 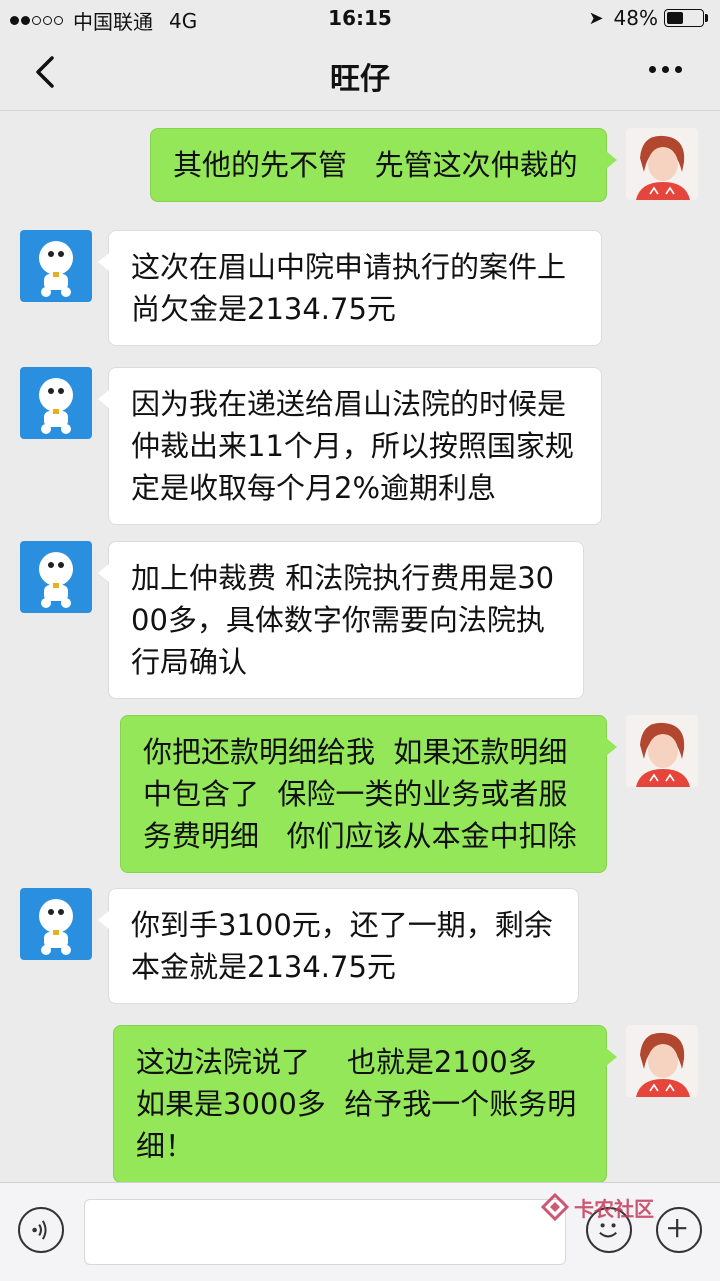 What do you see at coordinates (338, 946) in the screenshot?
I see `message-bubble: 你到手3100元，还了一期，剩余本金就是2134.75元` at bounding box center [338, 946].